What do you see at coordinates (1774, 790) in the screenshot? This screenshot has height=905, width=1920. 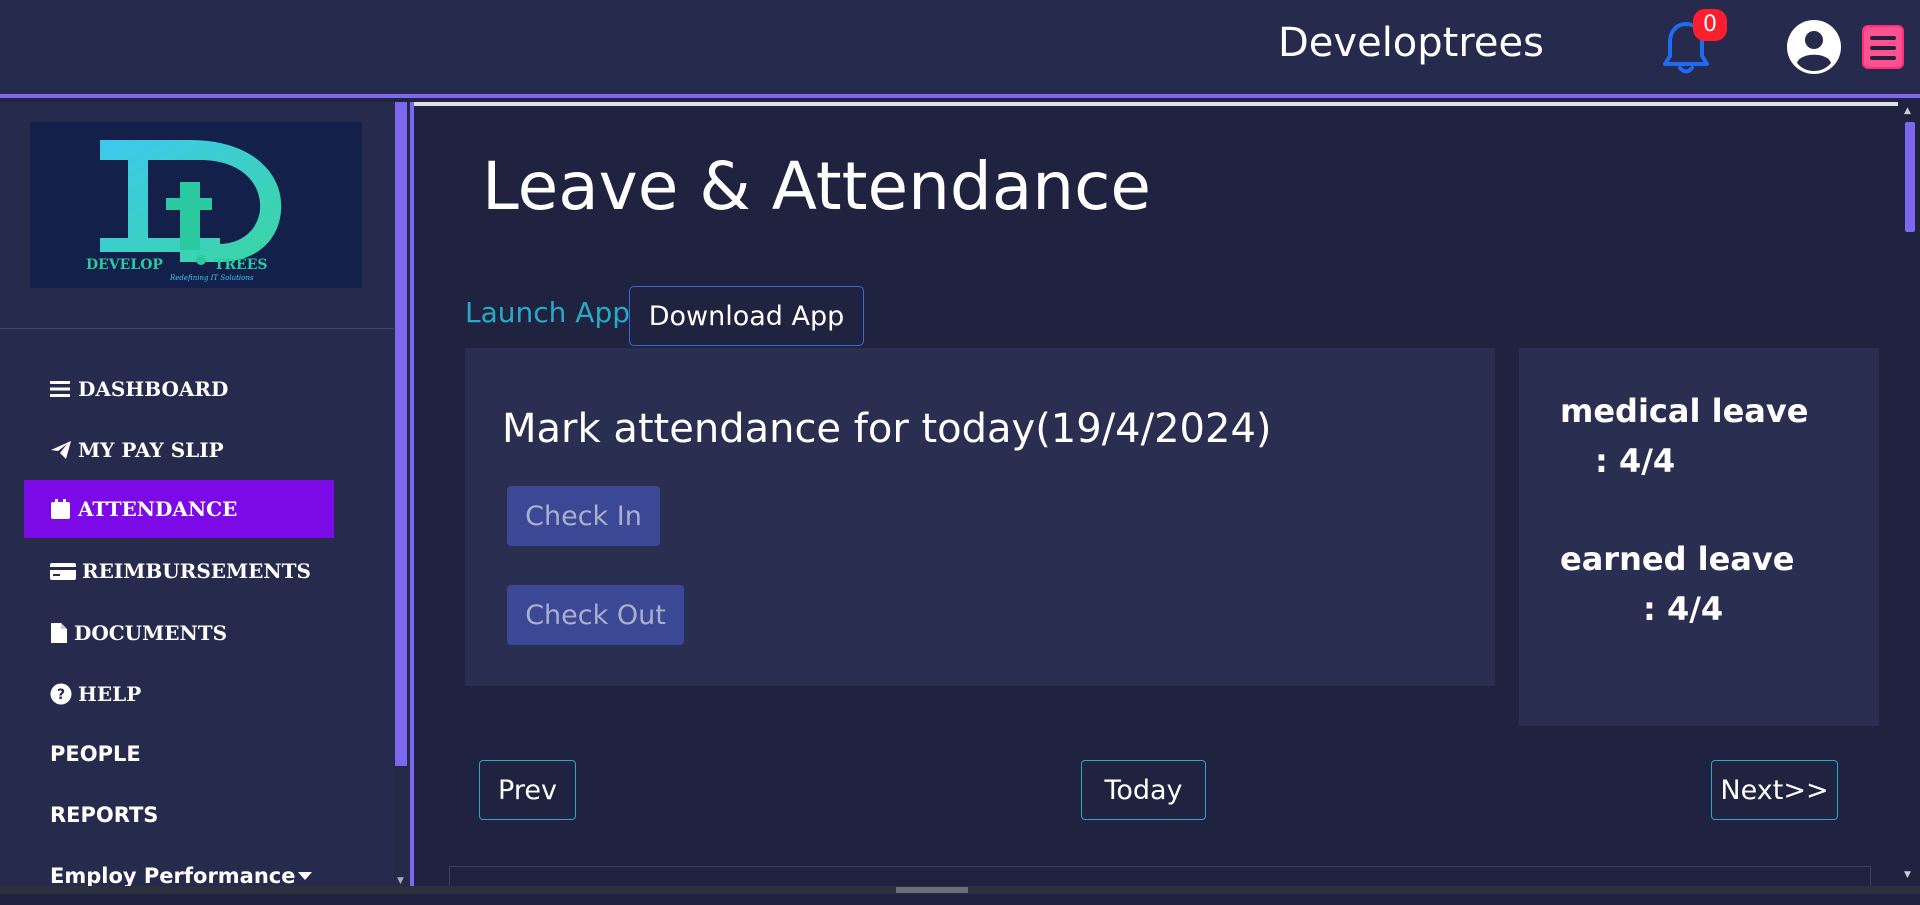 I see `next-button: Next>>` at bounding box center [1774, 790].